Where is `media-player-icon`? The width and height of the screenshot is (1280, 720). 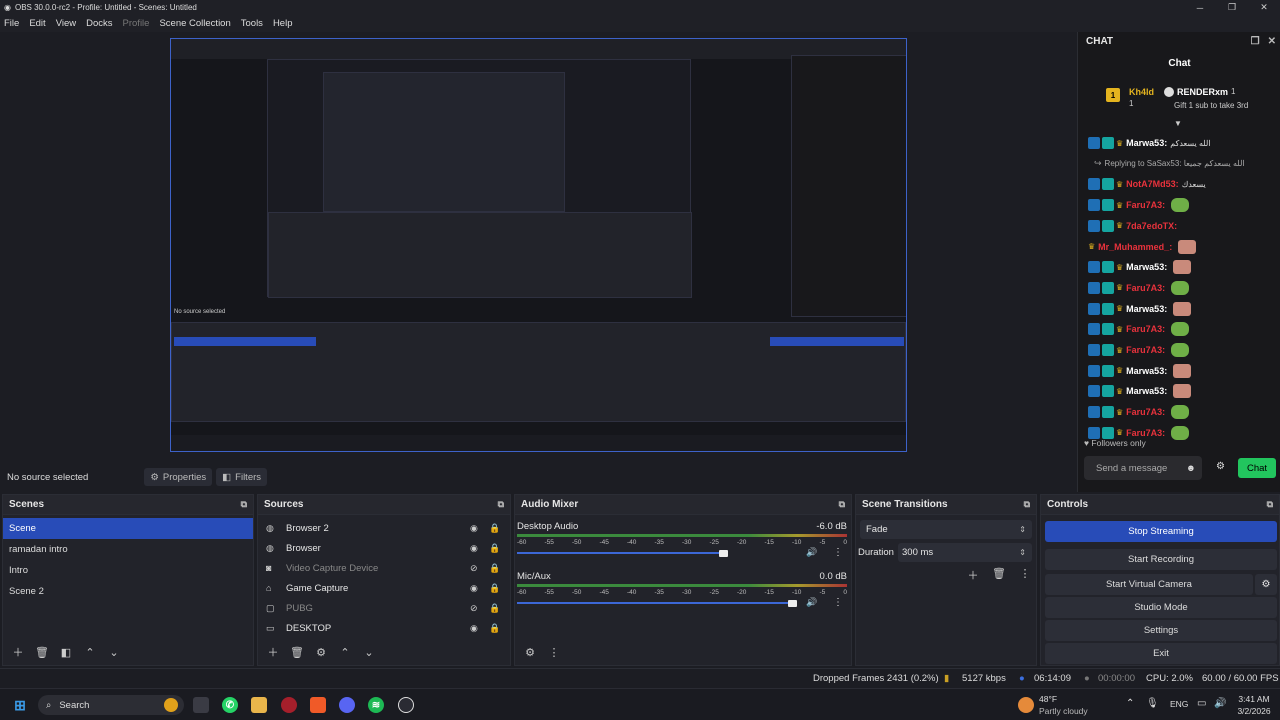 media-player-icon is located at coordinates (289, 705).